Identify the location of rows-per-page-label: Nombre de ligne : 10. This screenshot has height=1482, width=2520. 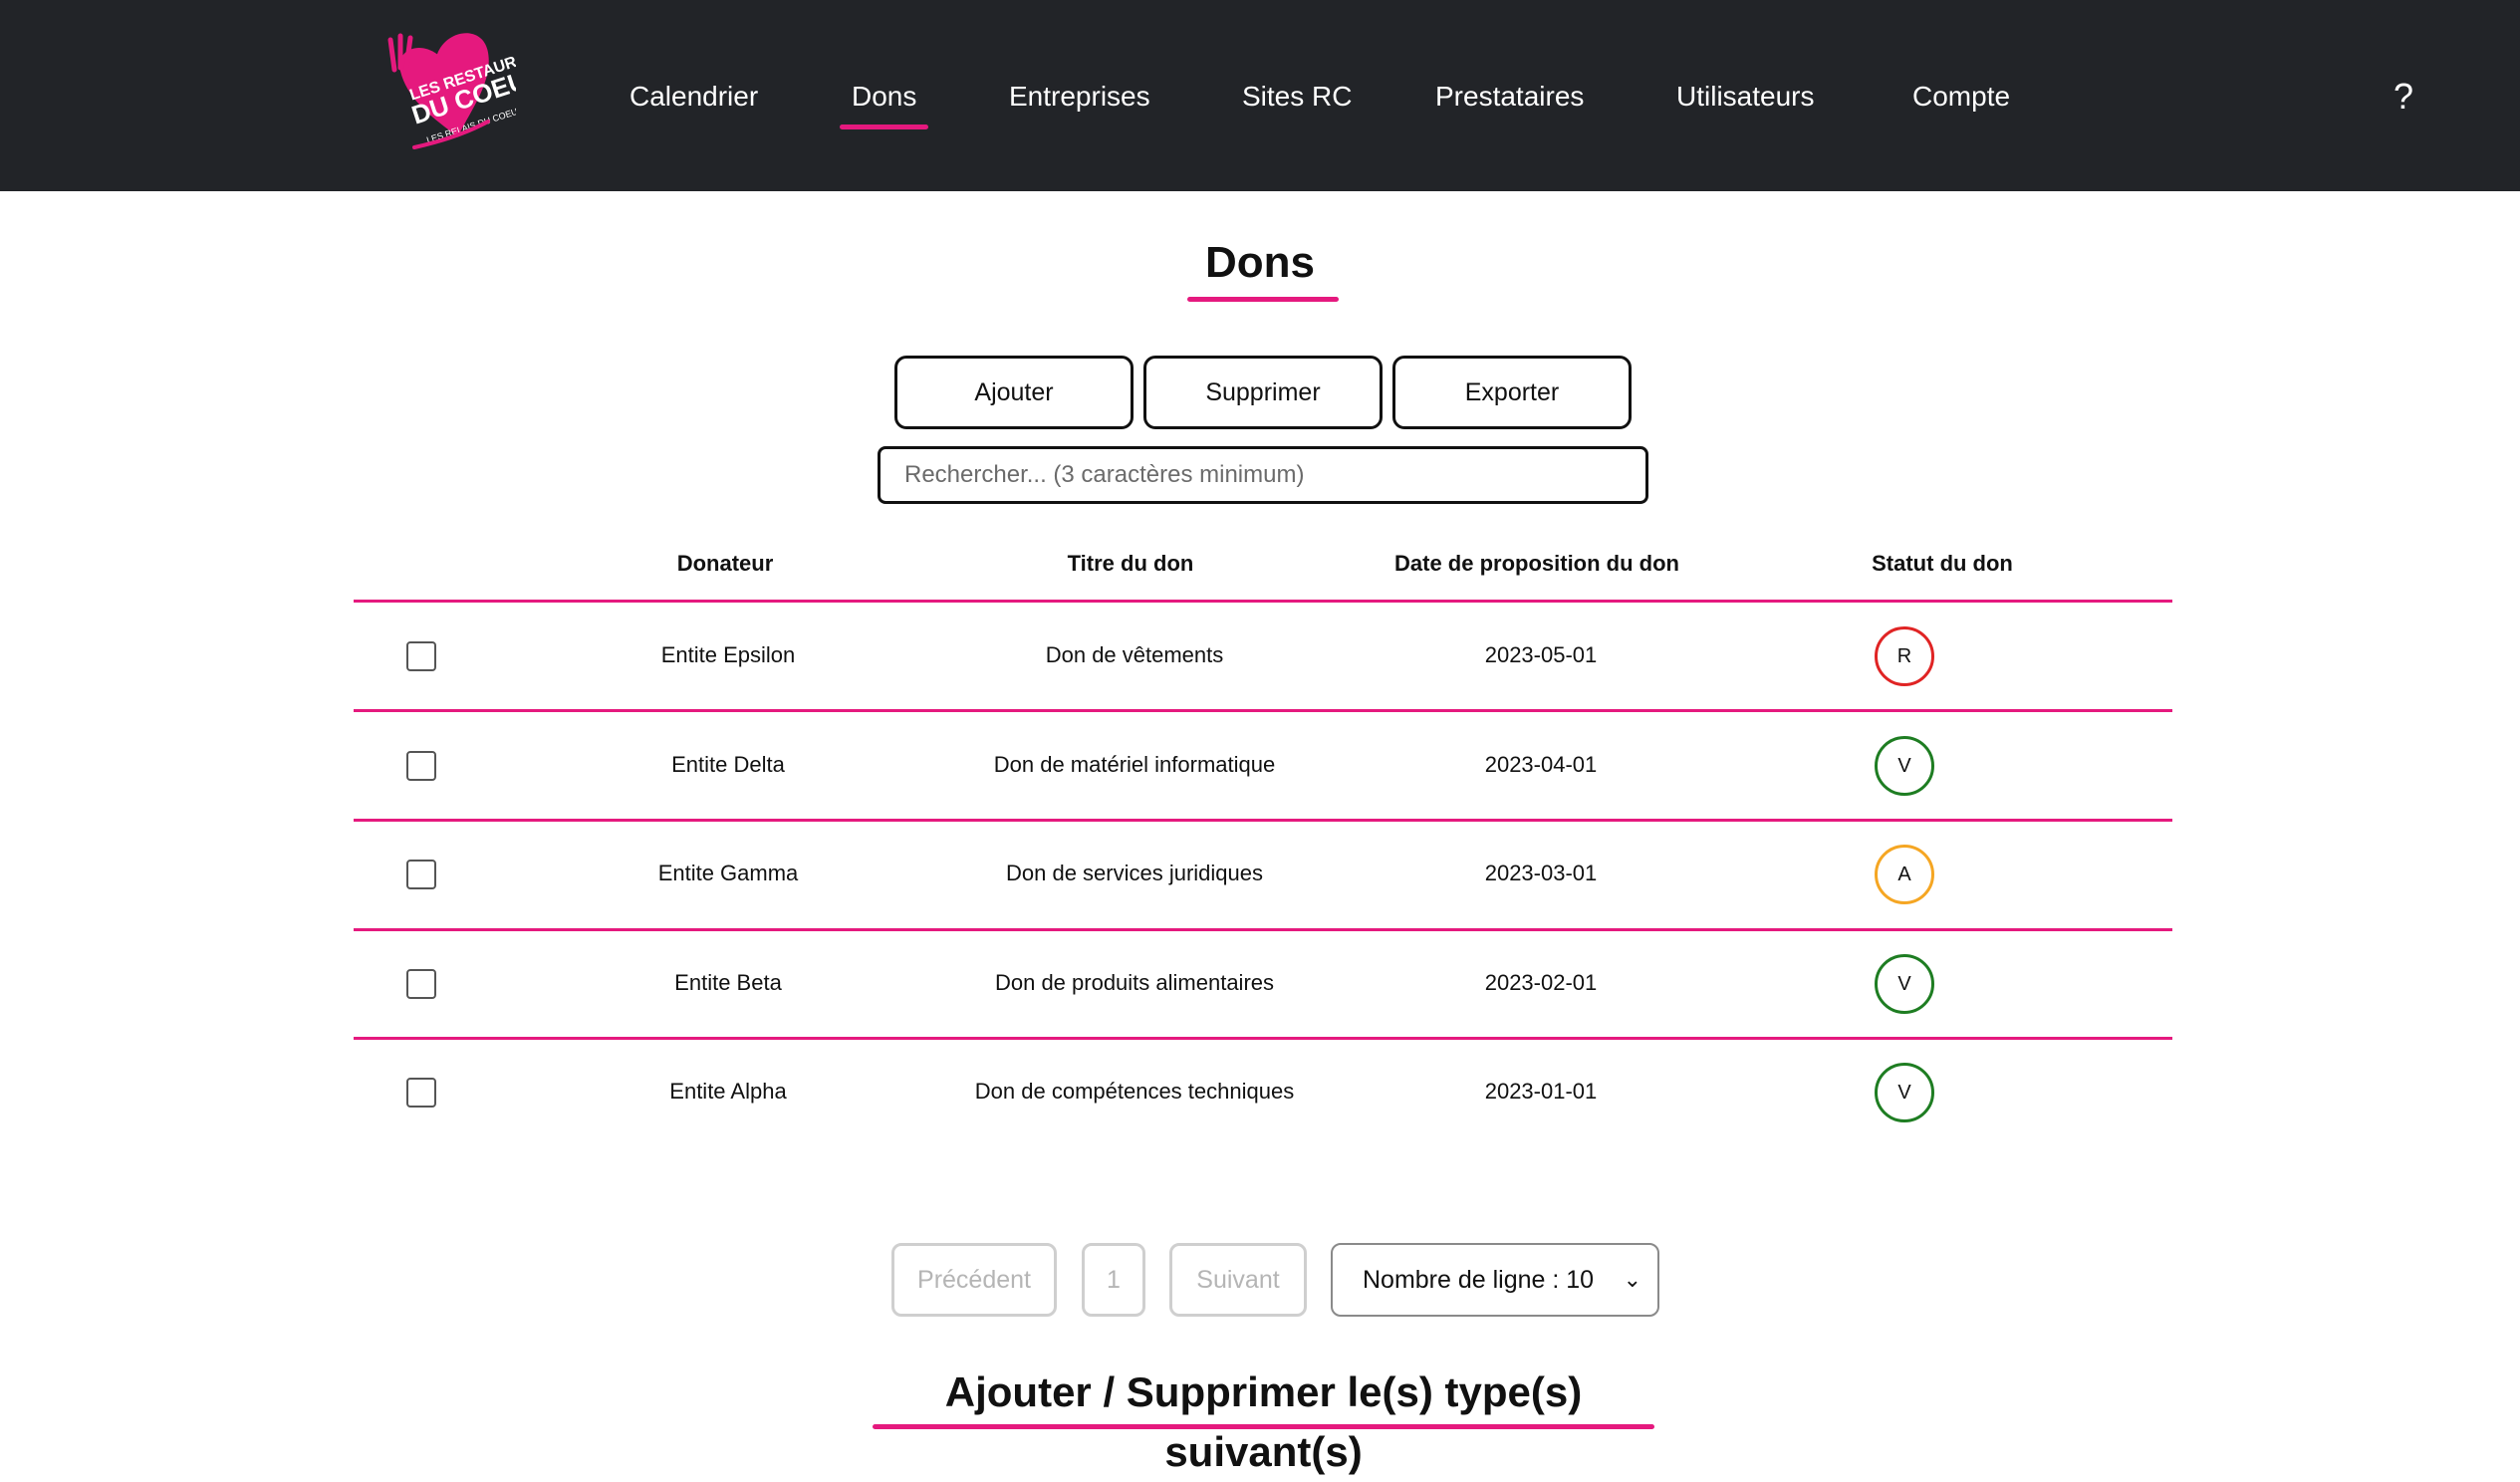
(1479, 1280).